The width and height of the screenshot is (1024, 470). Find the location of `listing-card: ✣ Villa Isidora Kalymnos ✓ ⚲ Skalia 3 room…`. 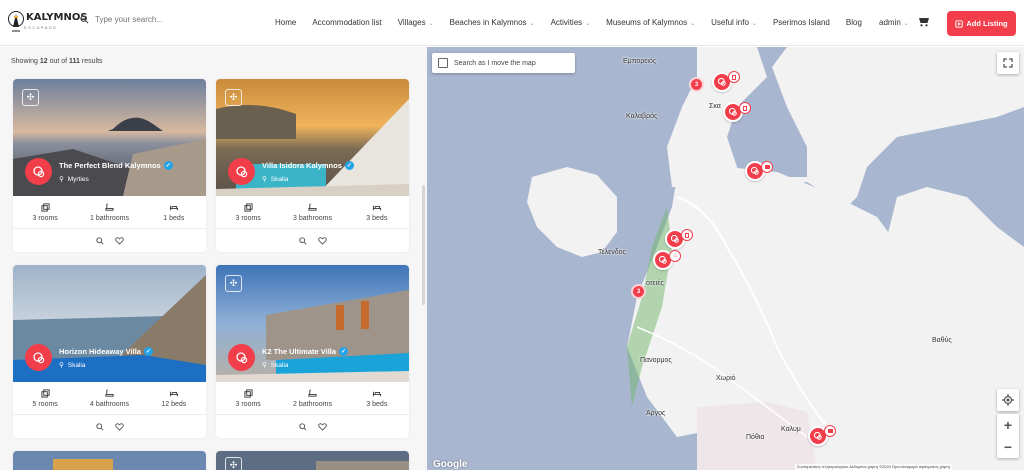

listing-card: ✣ Villa Isidora Kalymnos ✓ ⚲ Skalia 3 room… is located at coordinates (312, 165).